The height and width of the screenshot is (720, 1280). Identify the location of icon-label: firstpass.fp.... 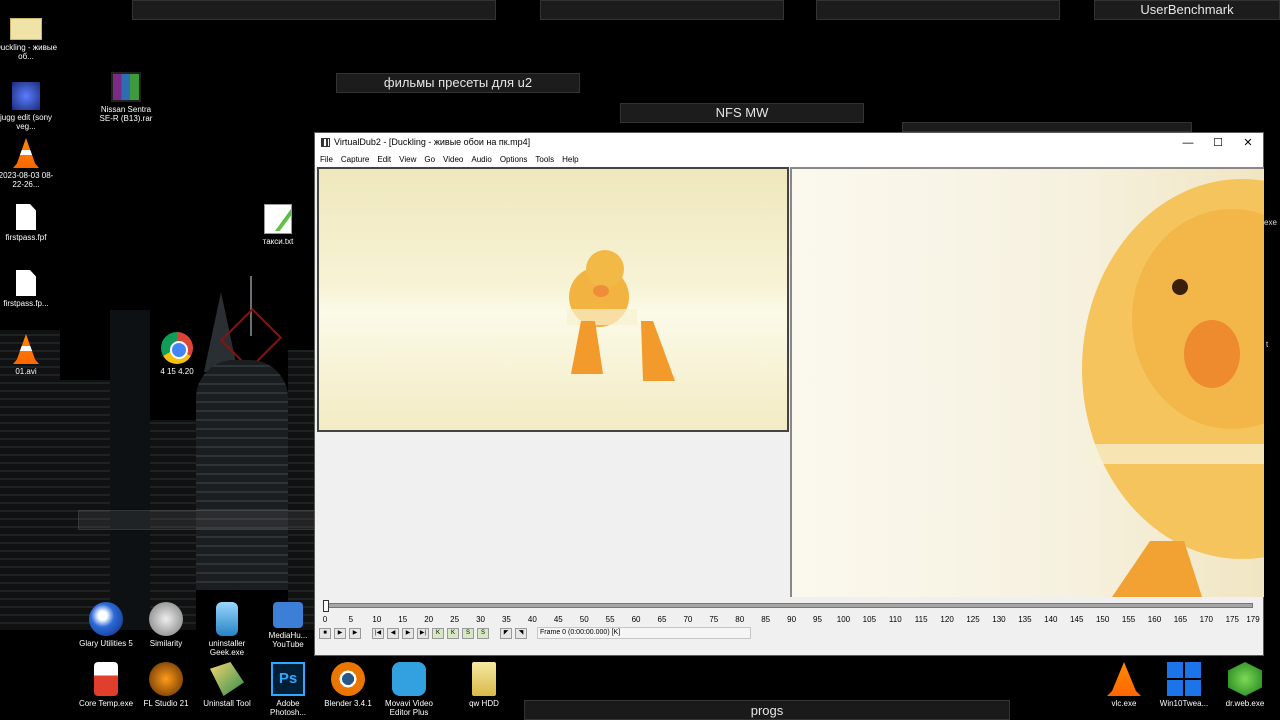
(26, 303).